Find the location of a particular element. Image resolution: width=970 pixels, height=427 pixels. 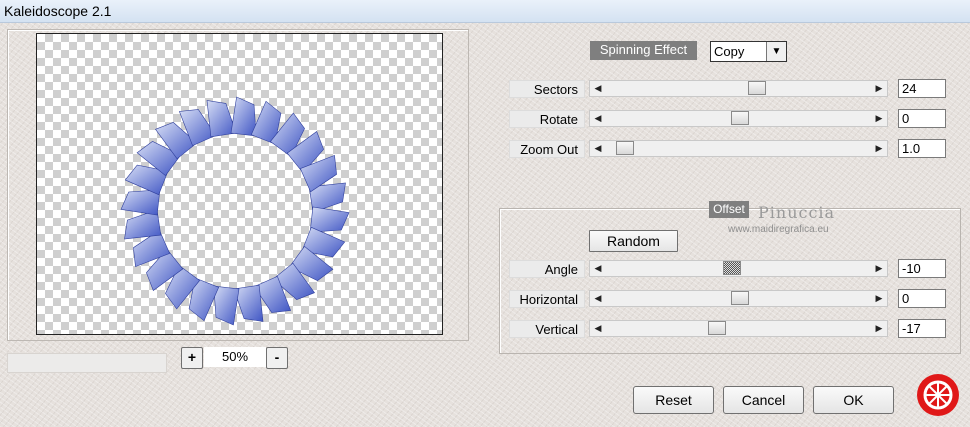

angle-slider: ◀ ▶ is located at coordinates (738, 268).